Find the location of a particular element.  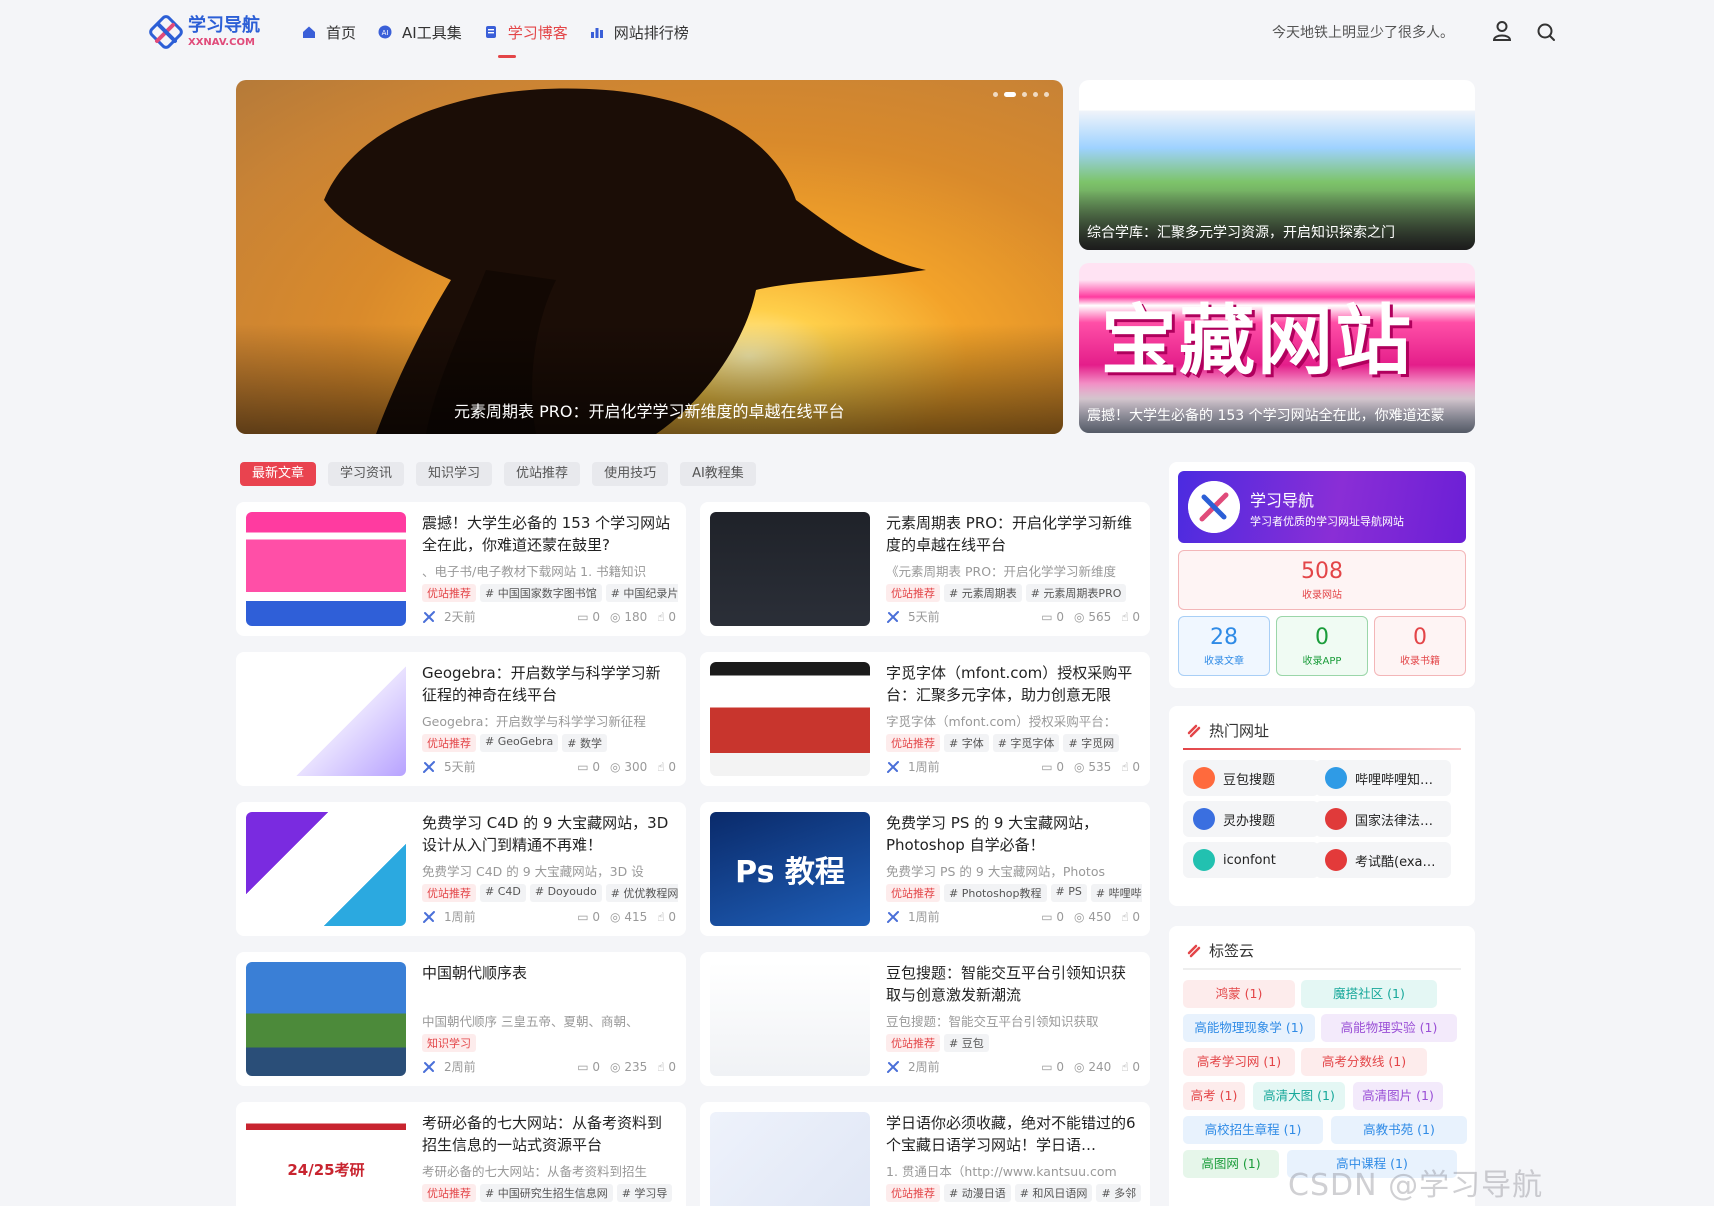

tab-knowledge: 知识学习 is located at coordinates (454, 474).